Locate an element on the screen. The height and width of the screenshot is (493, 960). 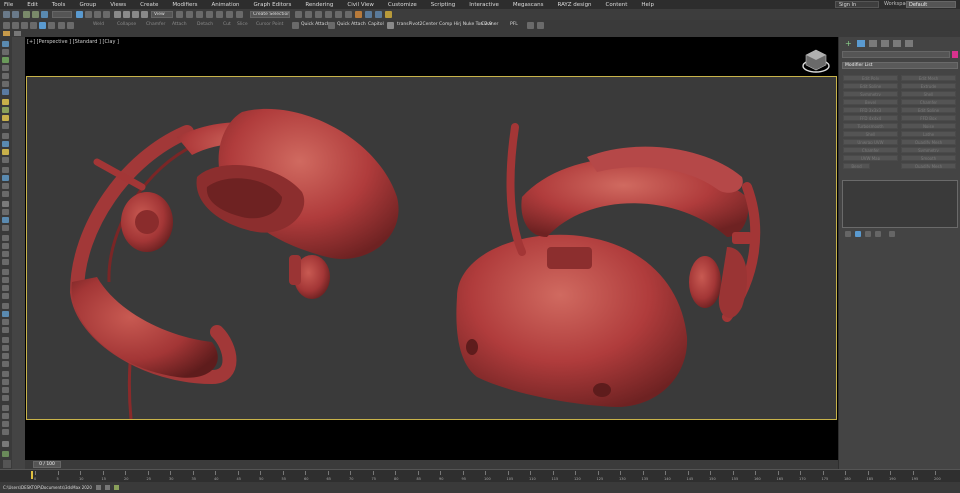
weld-button: Weld is located at coordinates (98, 24).